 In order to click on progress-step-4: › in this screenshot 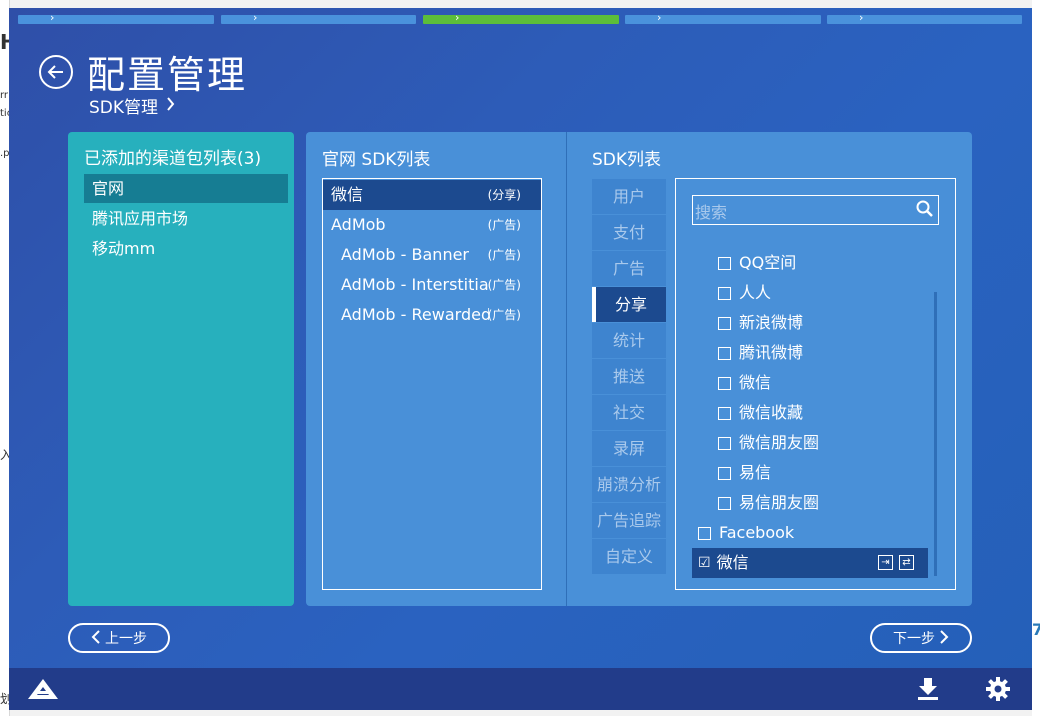, I will do `click(723, 17)`.